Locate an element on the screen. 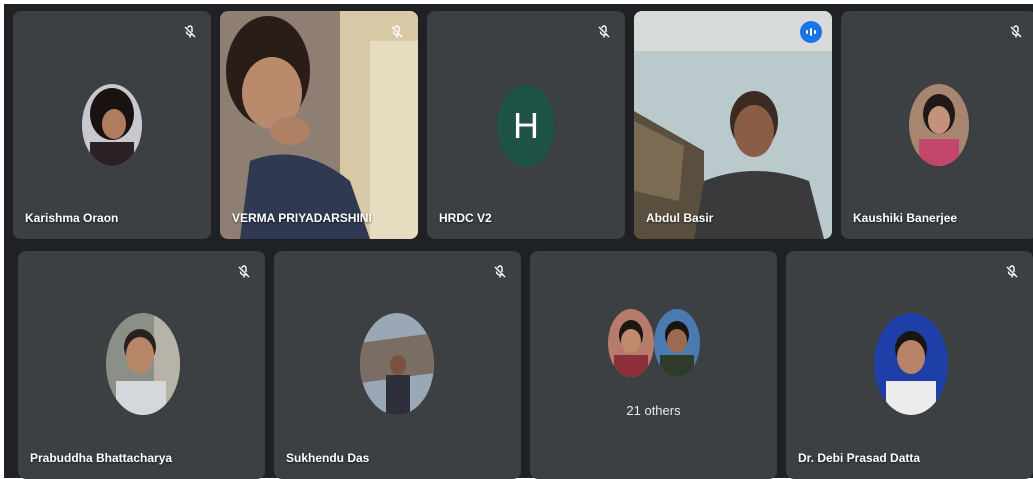  participant-tile-hrdc: H HRDC V2 is located at coordinates (526, 125).